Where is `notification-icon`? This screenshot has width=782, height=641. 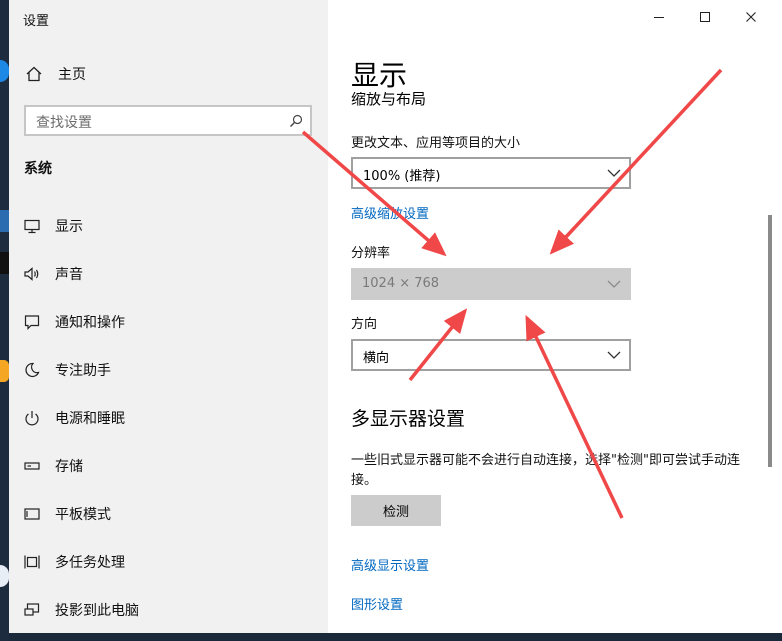
notification-icon is located at coordinates (32, 322).